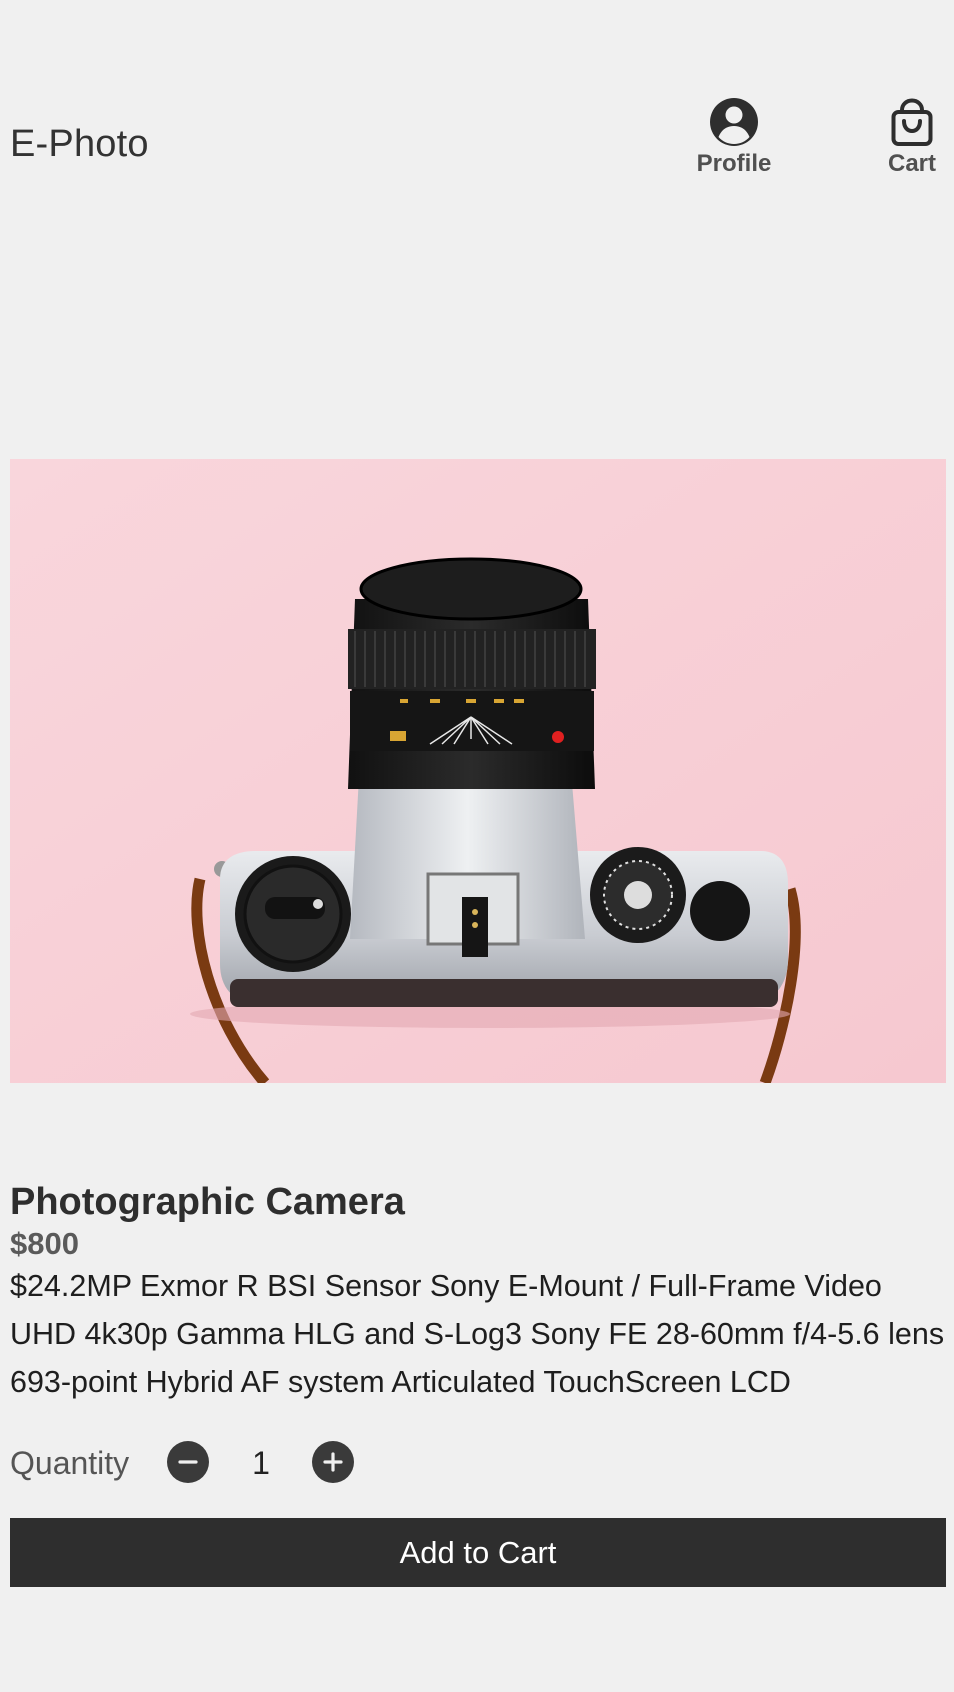 The height and width of the screenshot is (1692, 954). Describe the element at coordinates (261, 1463) in the screenshot. I see `quantity-value: 1` at that location.